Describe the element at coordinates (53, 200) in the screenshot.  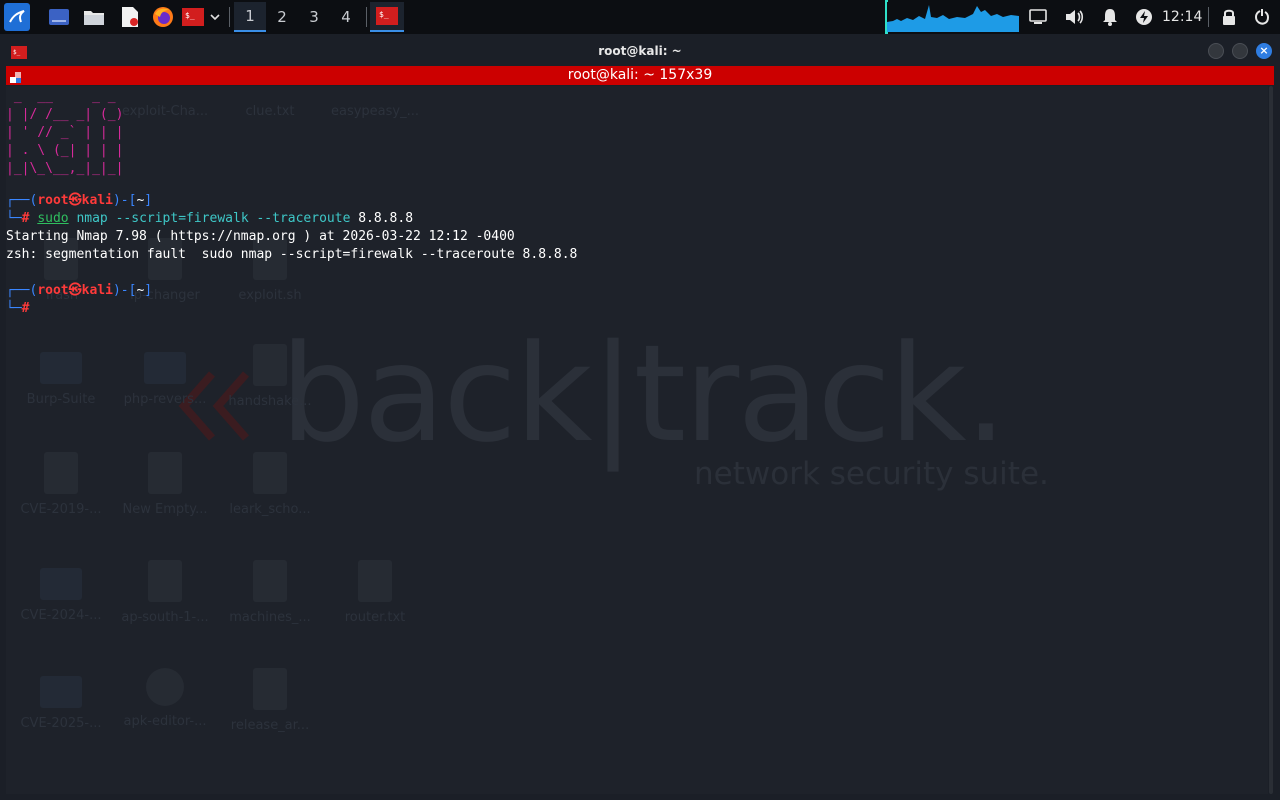
I see `prompt-user: root` at that location.